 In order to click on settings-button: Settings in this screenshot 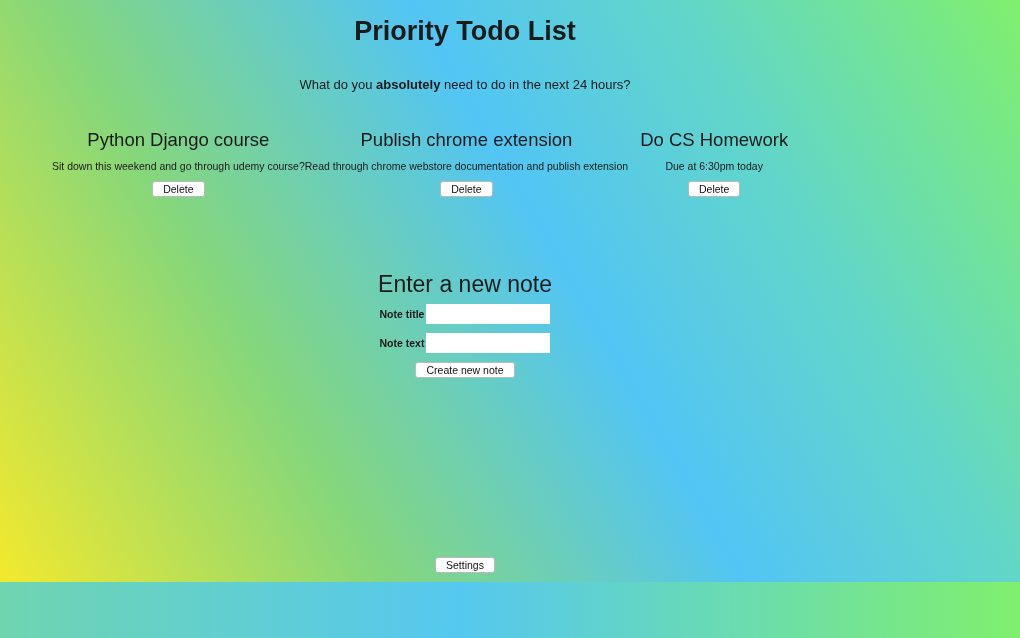, I will do `click(465, 565)`.